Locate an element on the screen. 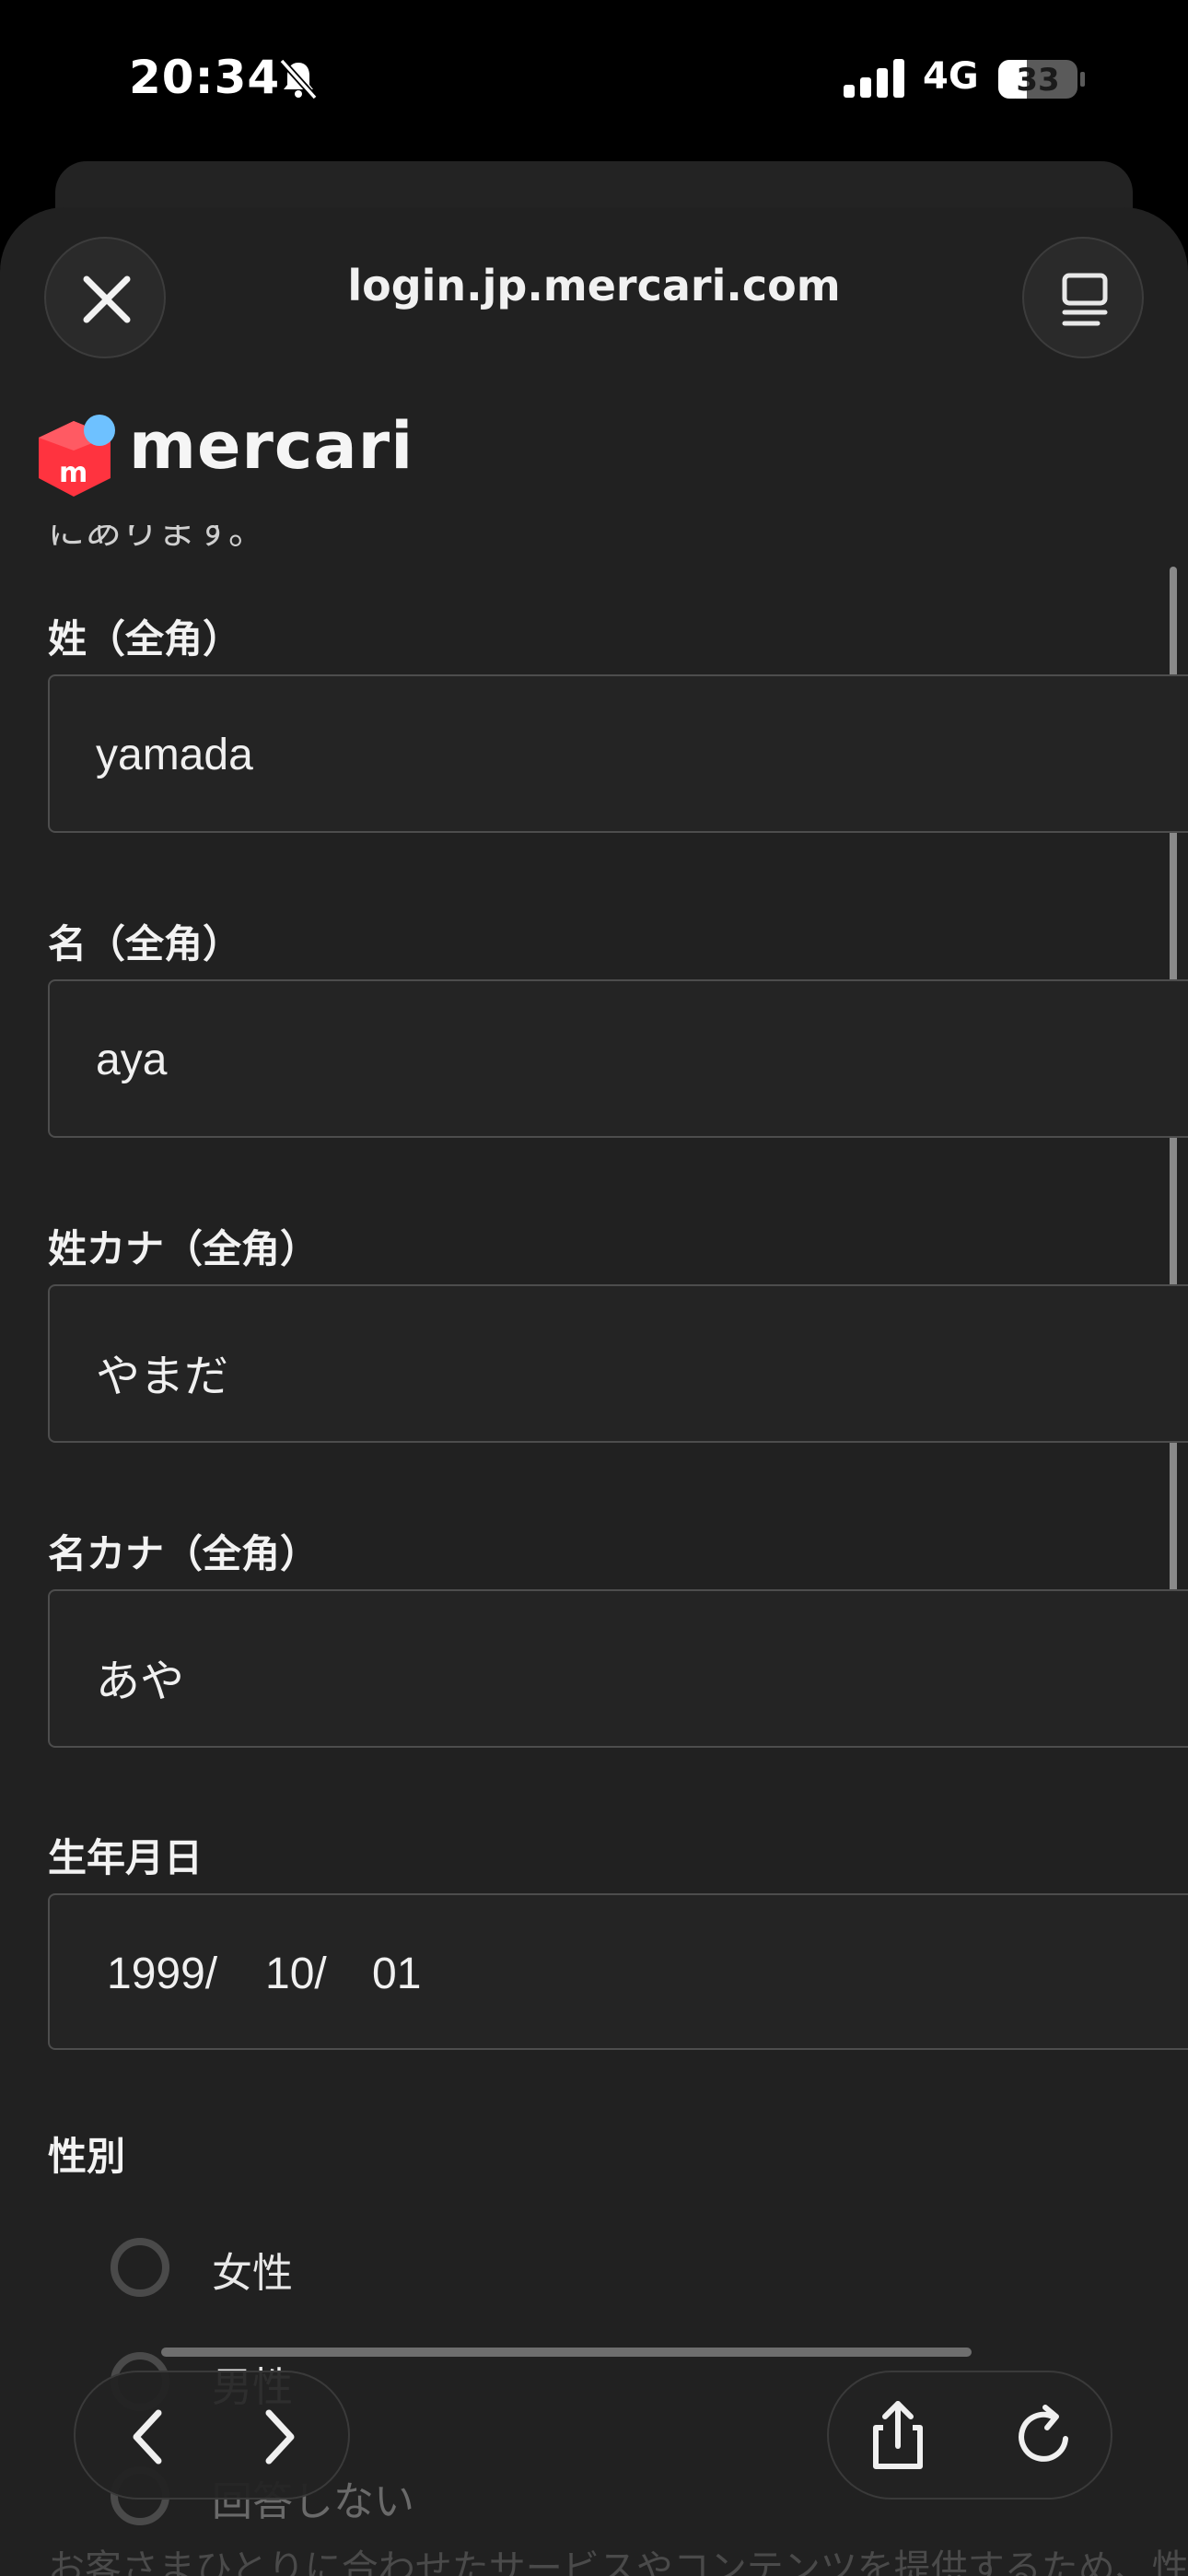 This screenshot has width=1188, height=2576. page-scroll-indicator is located at coordinates (566, 2352).